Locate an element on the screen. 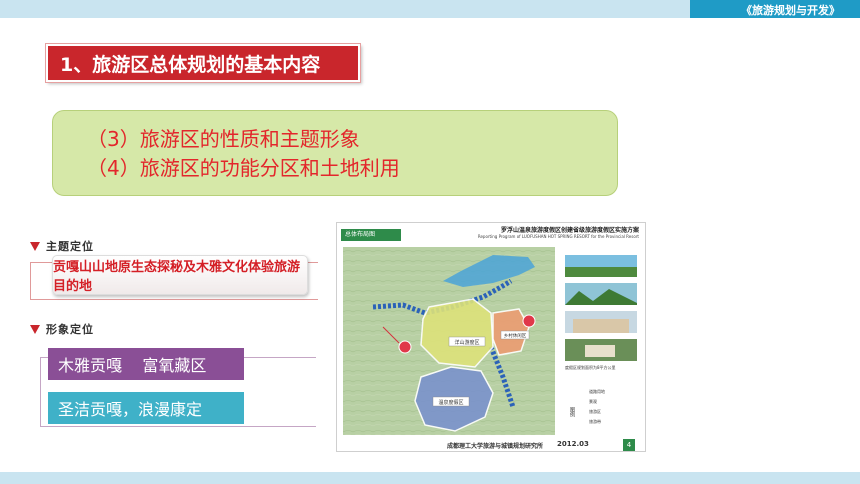 Image resolution: width=860 pixels, height=484 pixels. image-positioning-label-text: 形象定位 is located at coordinates (70, 329).